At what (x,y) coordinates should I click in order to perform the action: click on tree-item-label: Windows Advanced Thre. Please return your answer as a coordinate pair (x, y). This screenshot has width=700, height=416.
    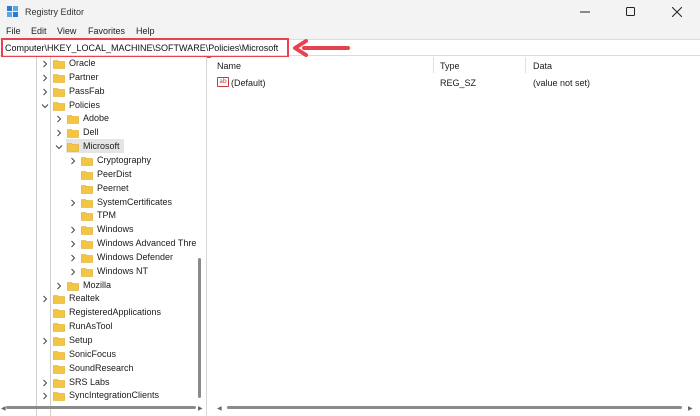
    Looking at the image, I should click on (147, 243).